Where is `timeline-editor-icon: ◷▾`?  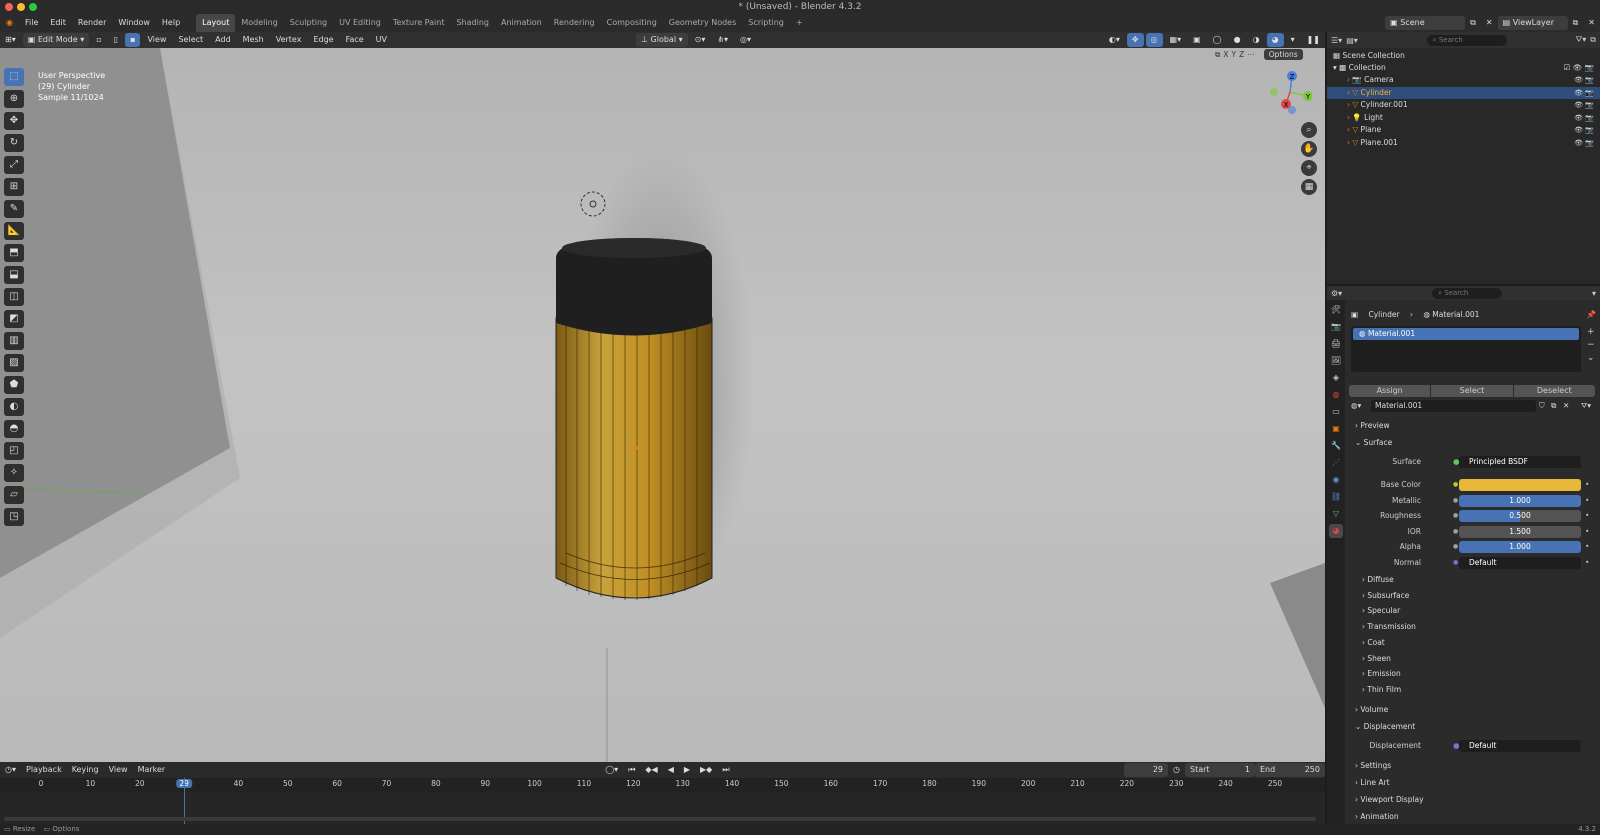 timeline-editor-icon: ◷▾ is located at coordinates (10, 770).